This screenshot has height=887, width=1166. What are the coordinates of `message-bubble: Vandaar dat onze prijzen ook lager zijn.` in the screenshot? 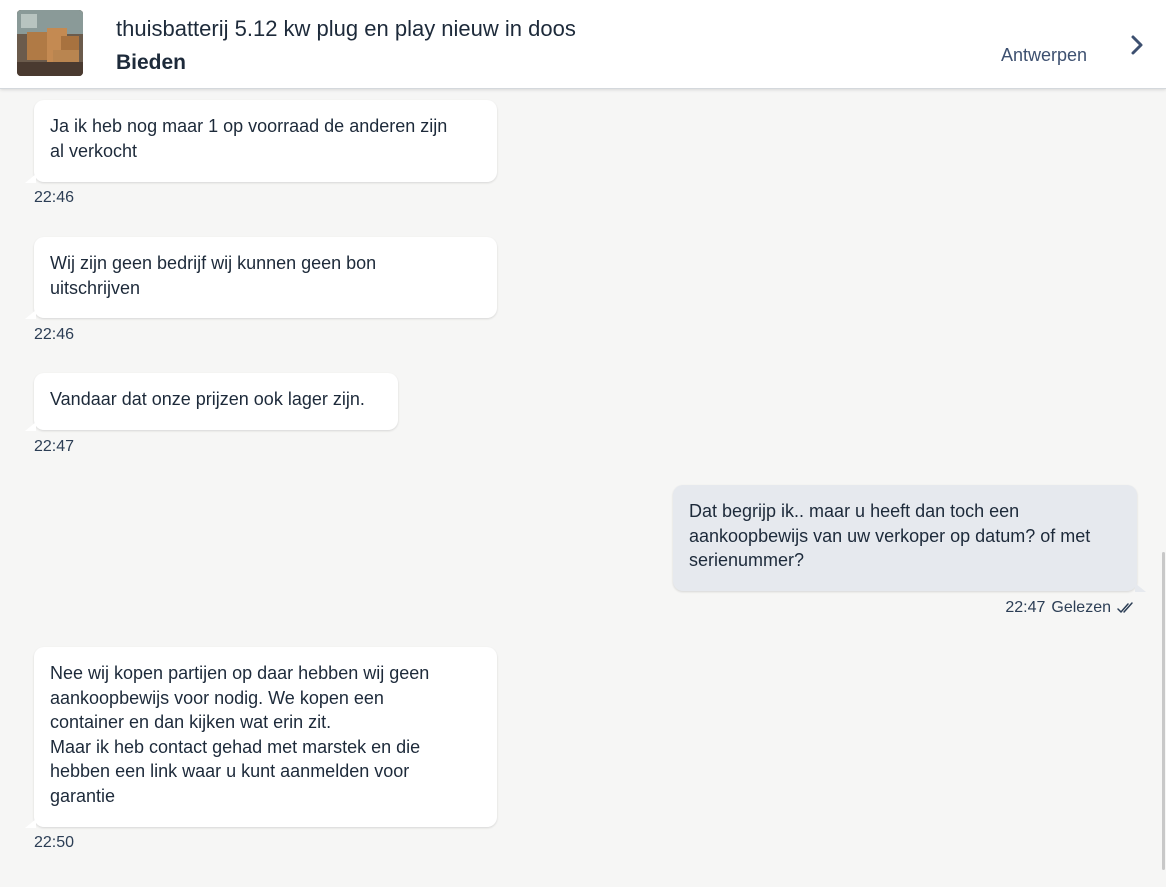 It's located at (211, 402).